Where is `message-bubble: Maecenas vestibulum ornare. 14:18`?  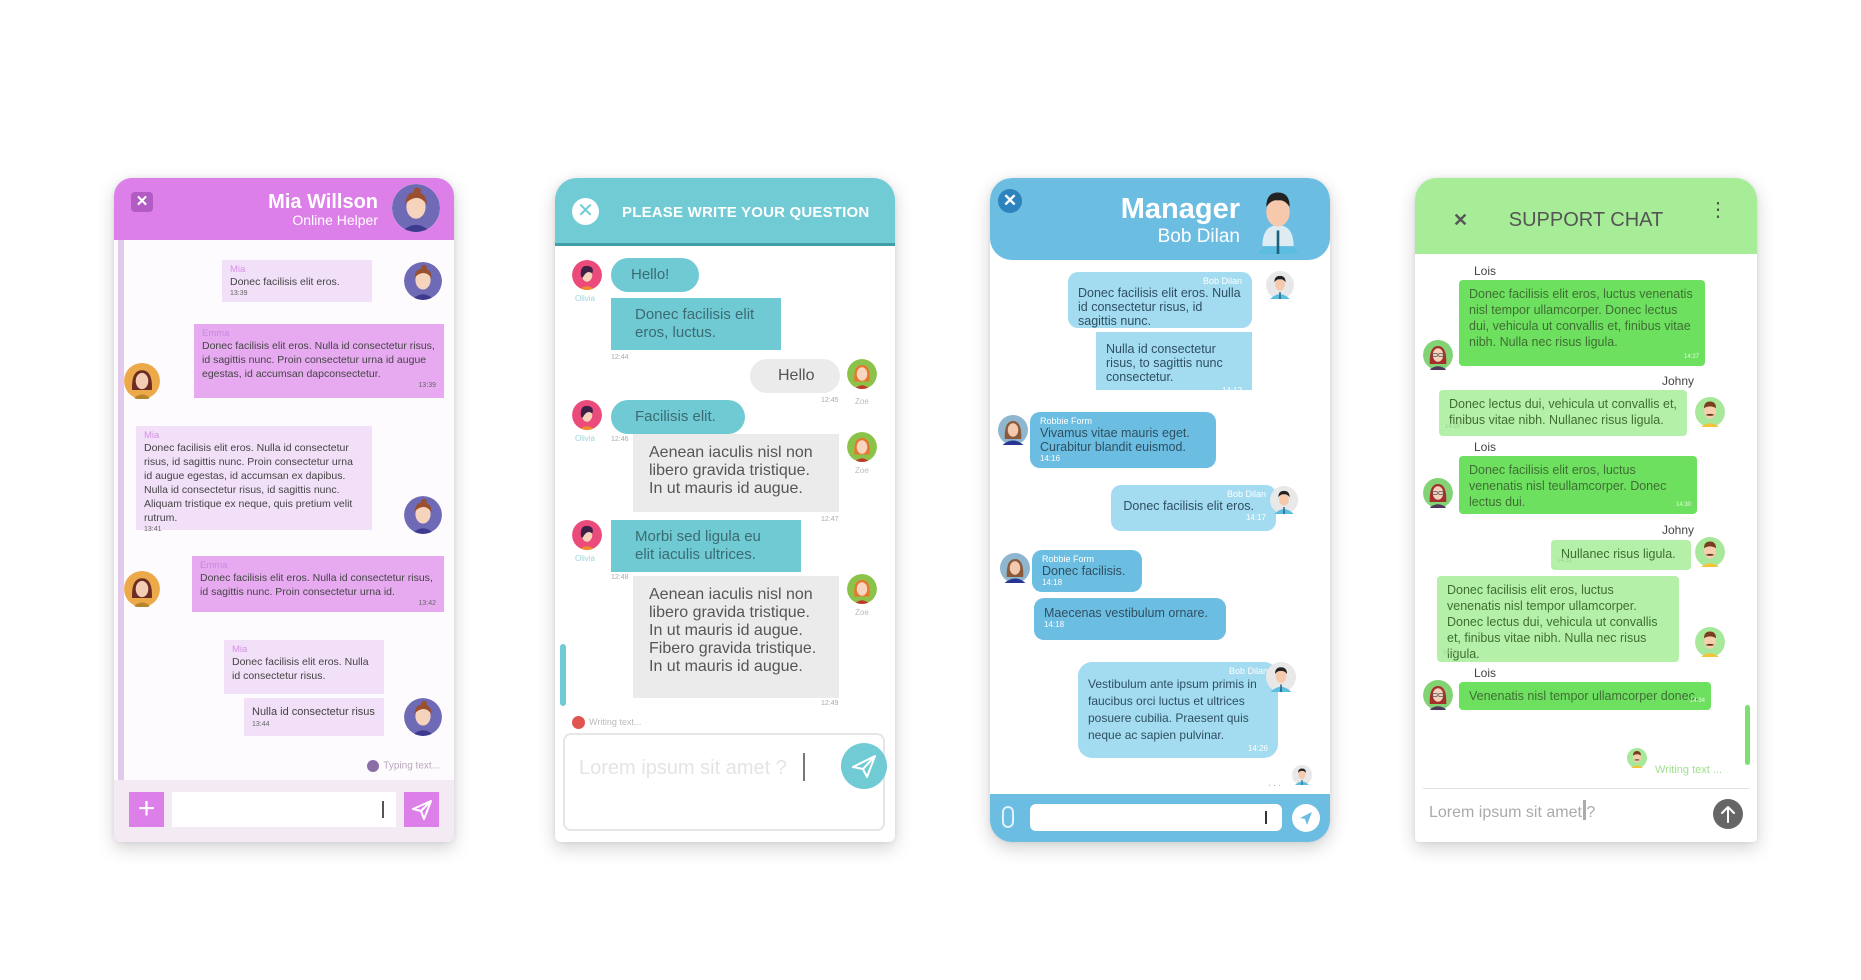 message-bubble: Maecenas vestibulum ornare. 14:18 is located at coordinates (1130, 619).